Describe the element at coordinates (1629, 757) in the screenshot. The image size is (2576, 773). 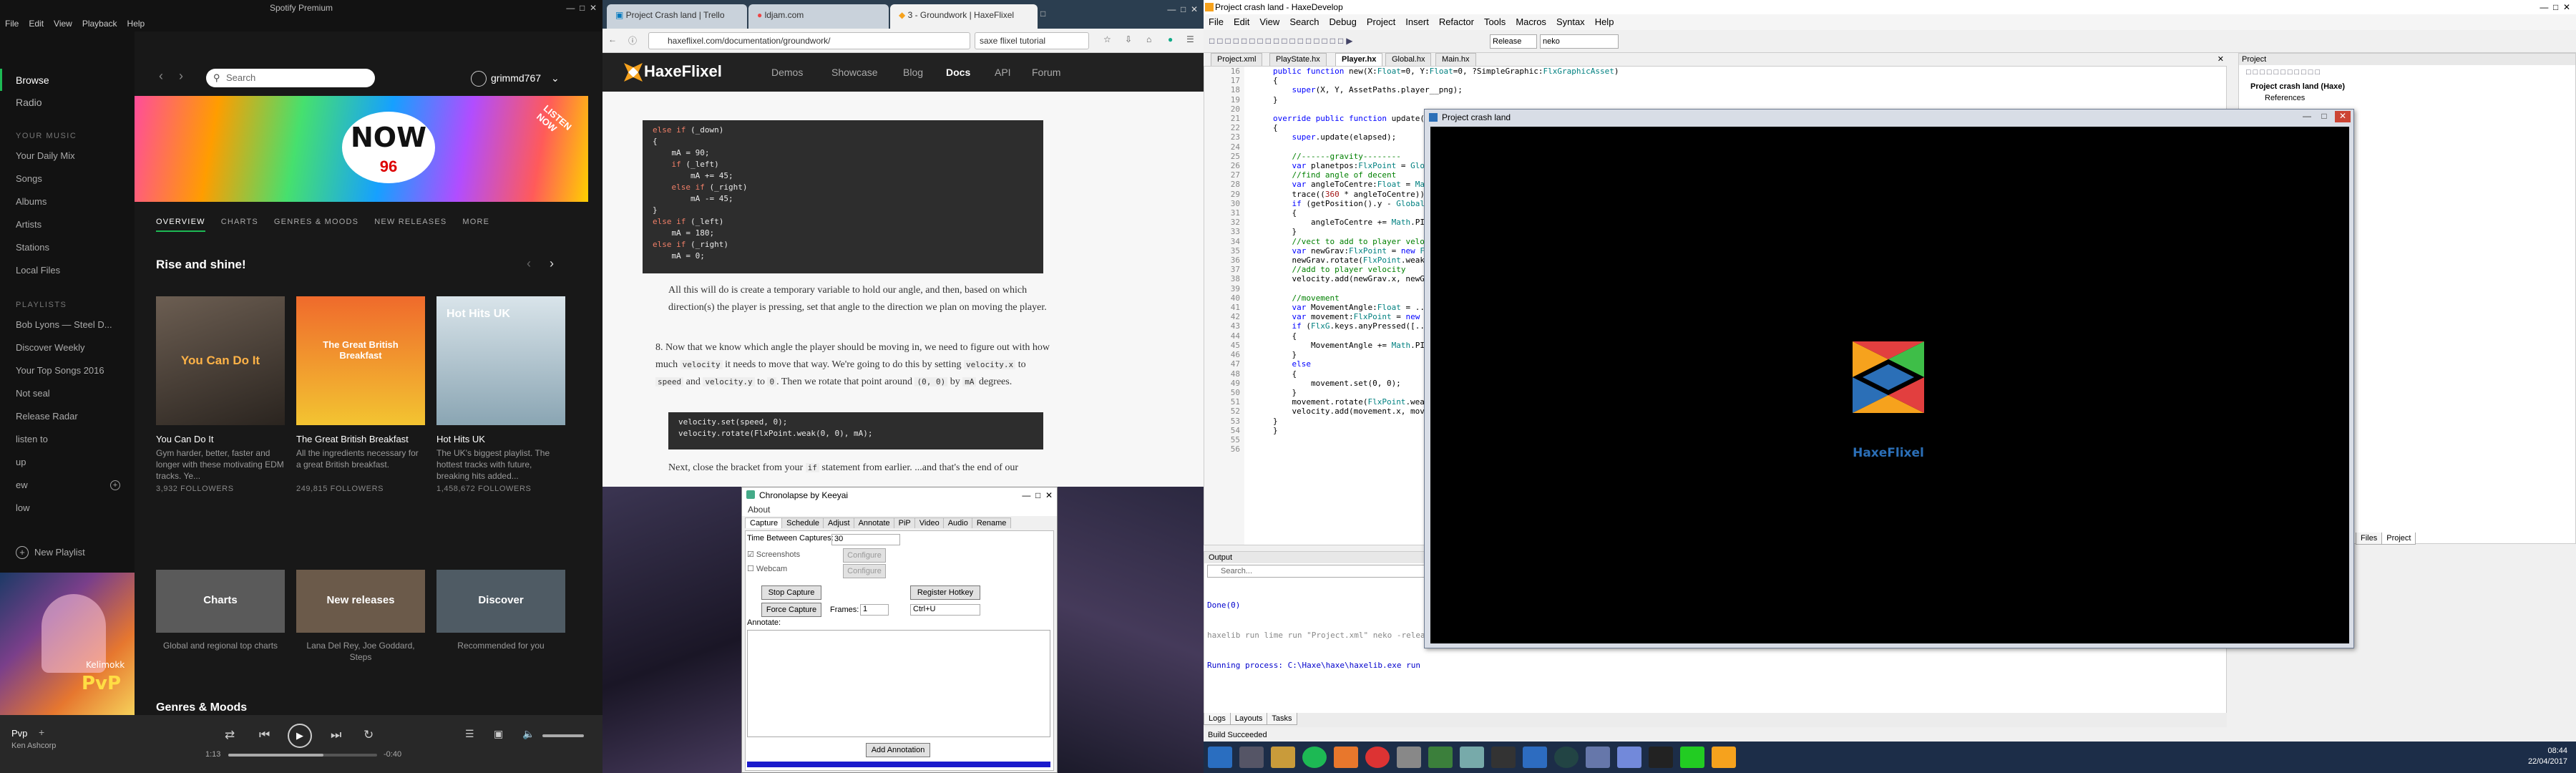
I see `discord-icon` at that location.